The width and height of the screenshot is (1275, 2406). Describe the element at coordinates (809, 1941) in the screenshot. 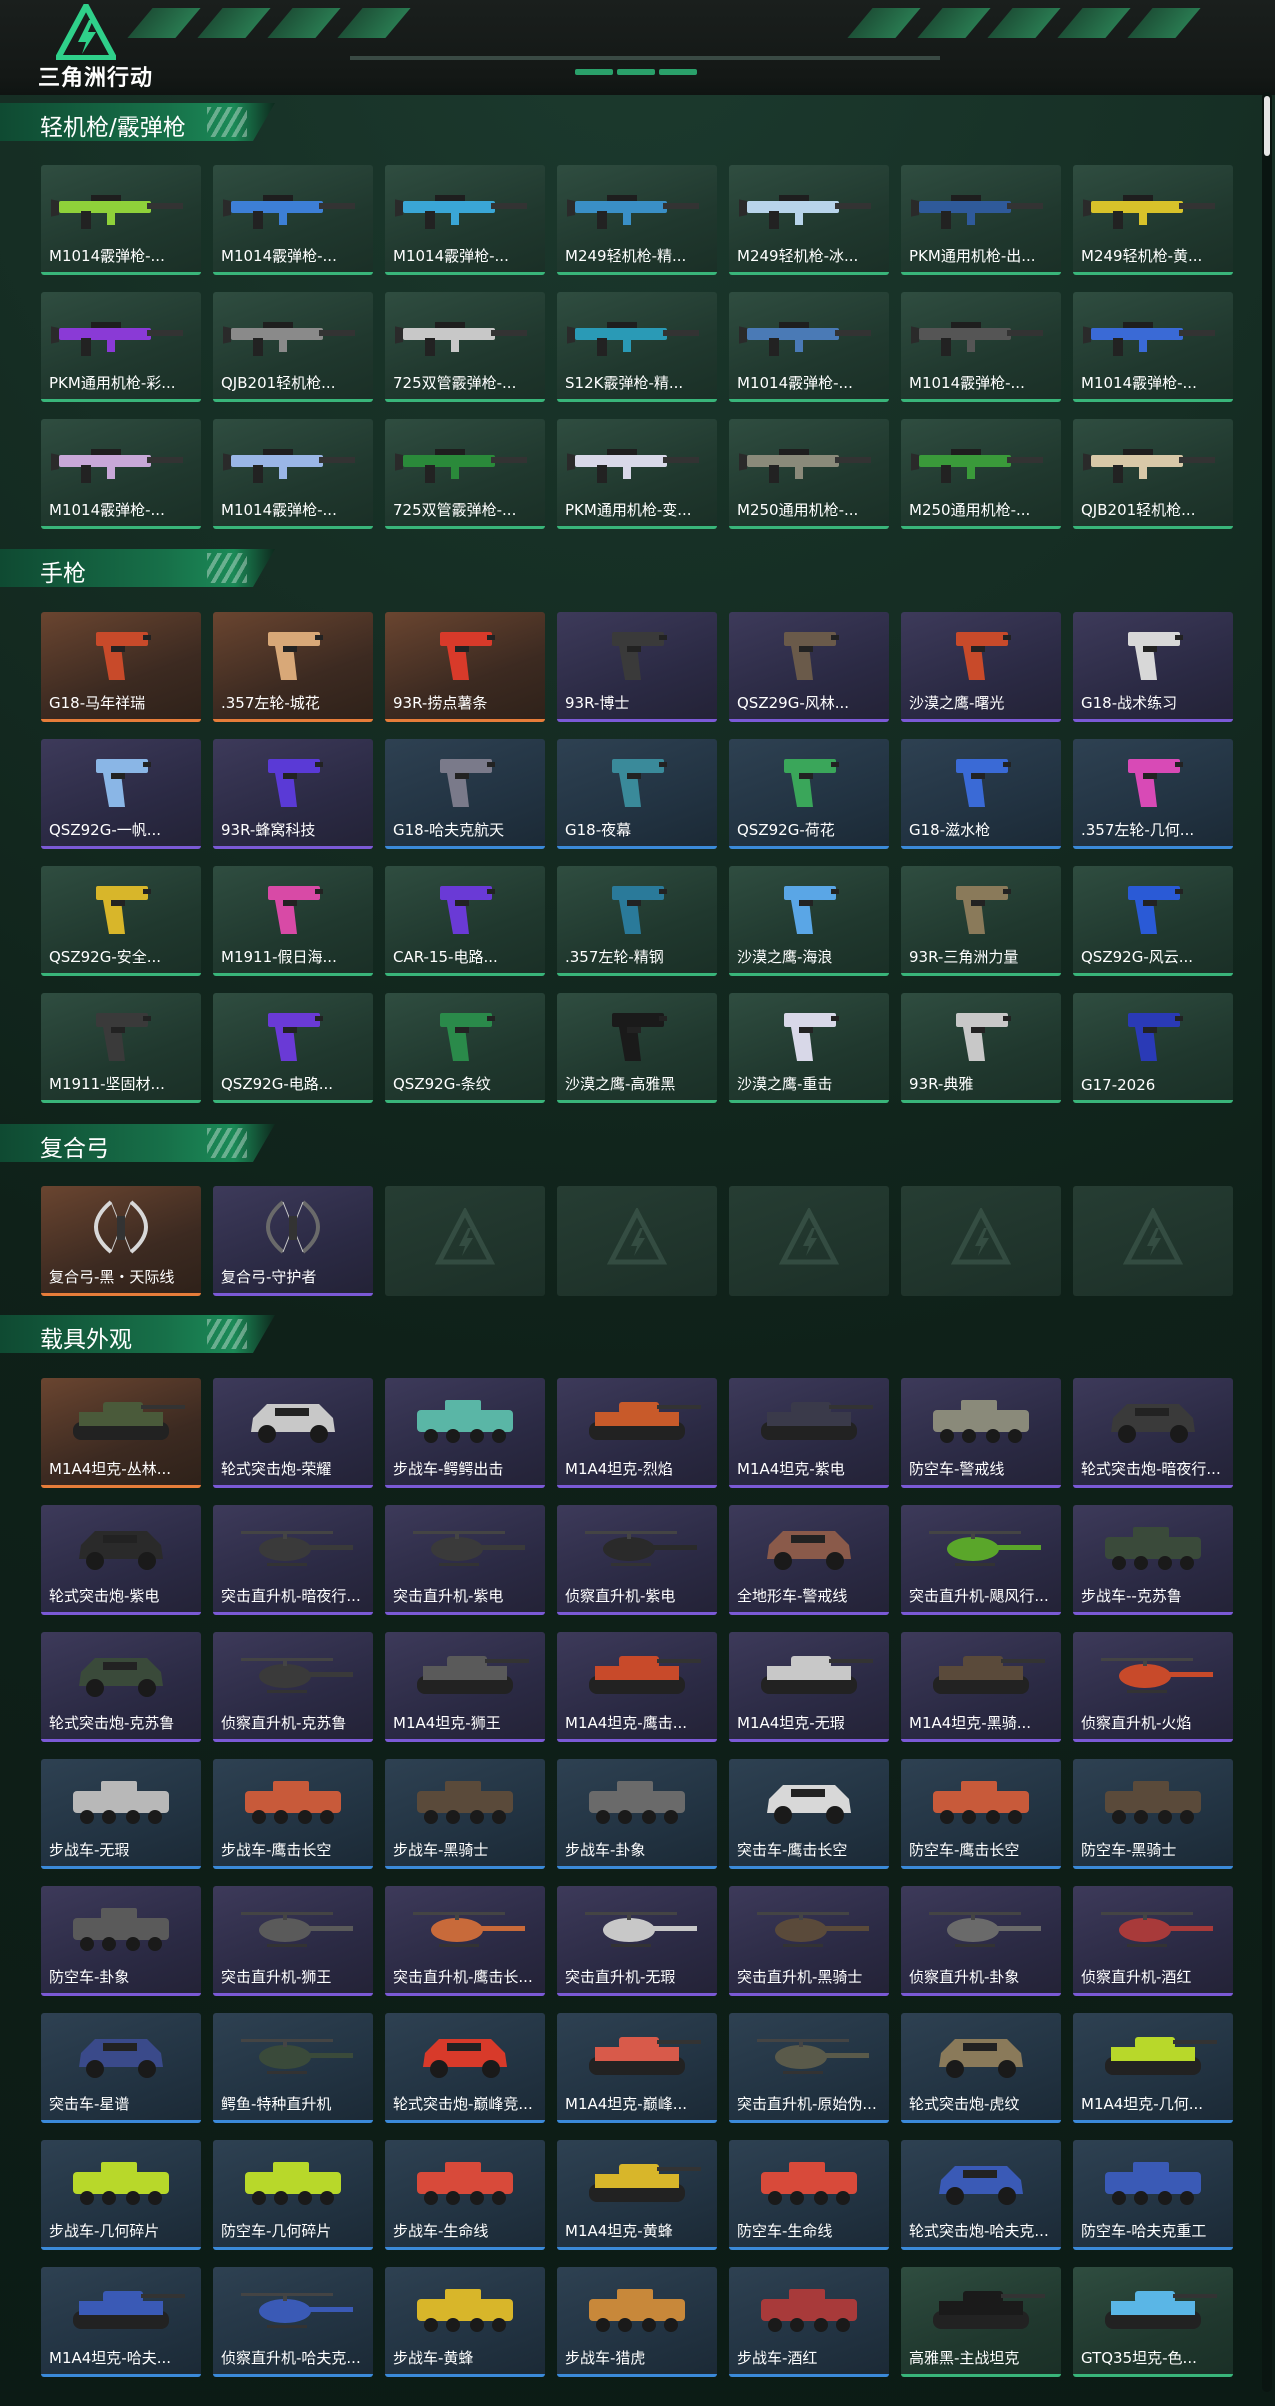

I see `item-card: 突击直升机-黑骑士` at that location.